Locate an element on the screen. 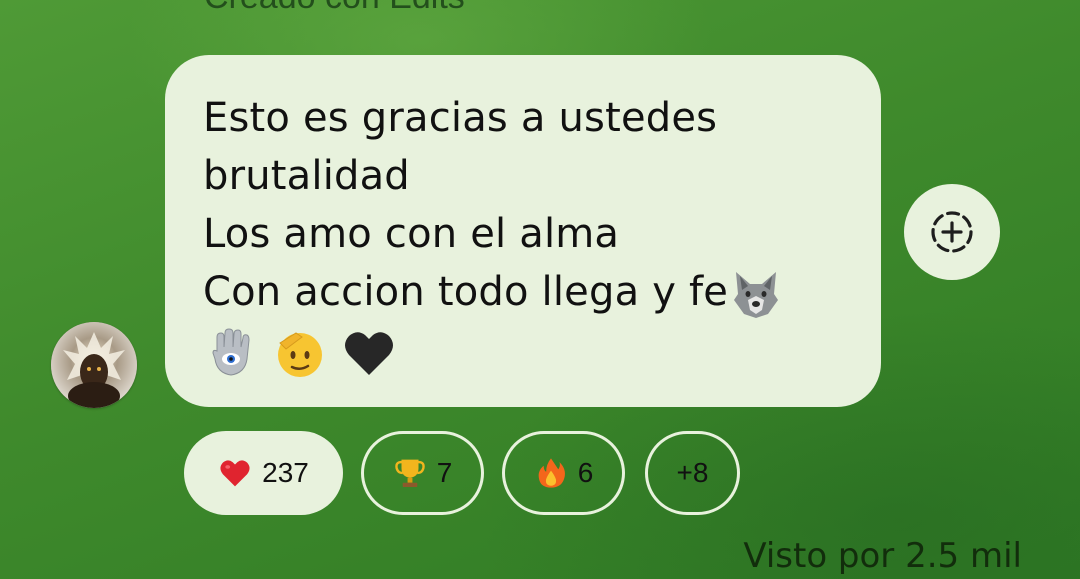 This screenshot has height=579, width=1080. hamsa-hand-icon is located at coordinates (231, 353).